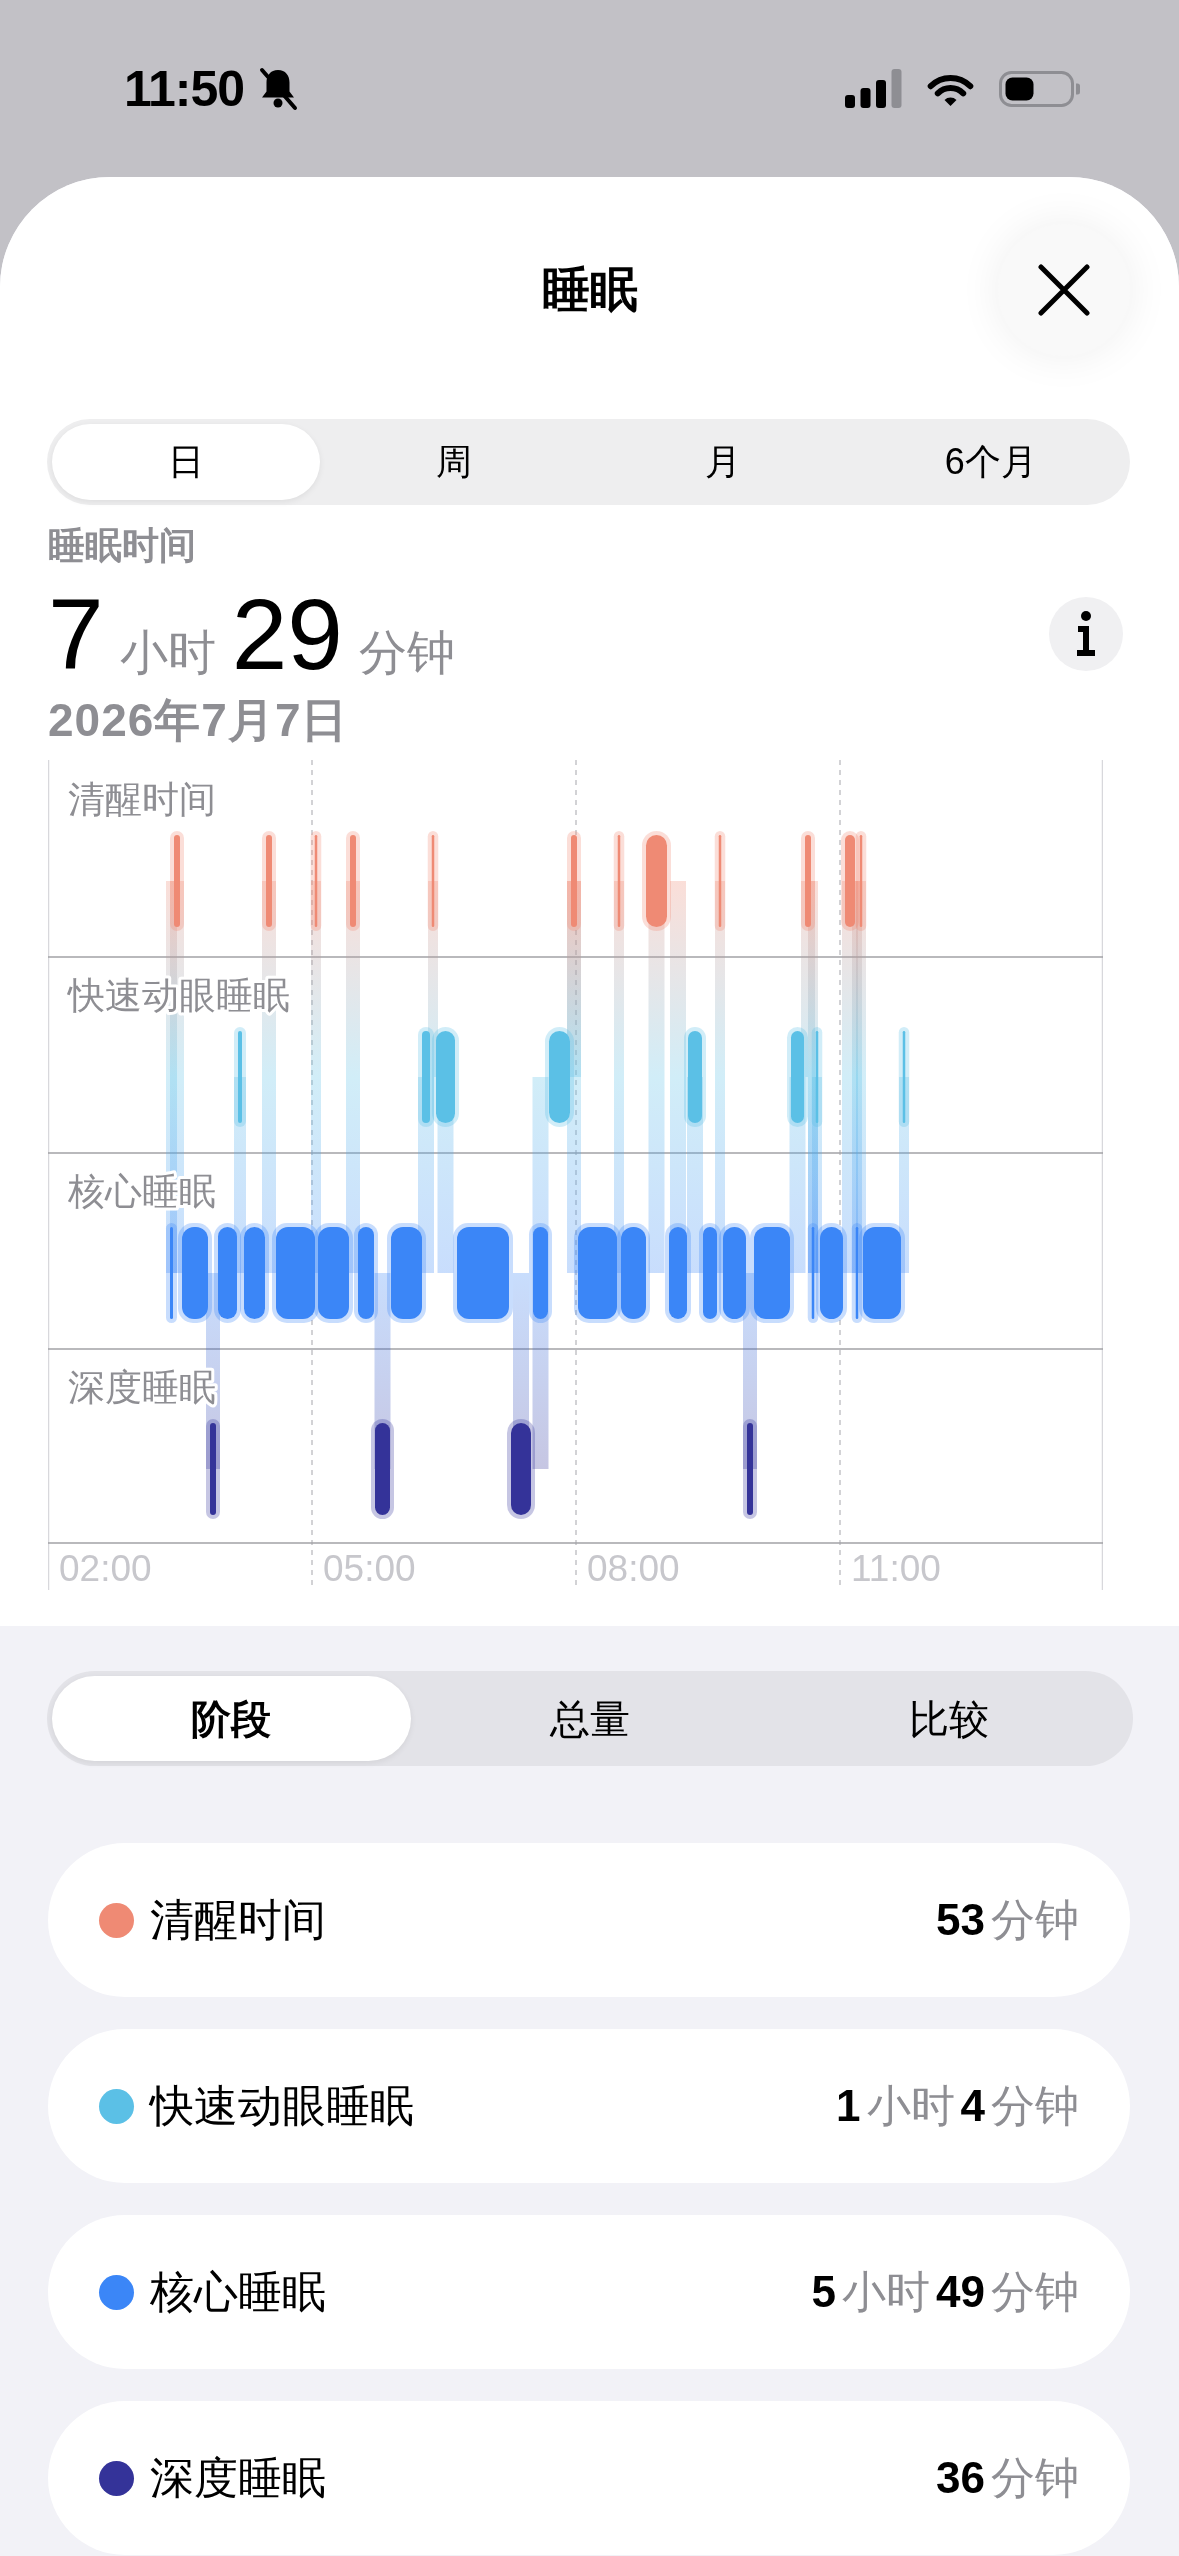 The image size is (1179, 2556). Describe the element at coordinates (589, 2292) in the screenshot. I see `stage-card: 核心睡眠 5小时49分钟` at that location.